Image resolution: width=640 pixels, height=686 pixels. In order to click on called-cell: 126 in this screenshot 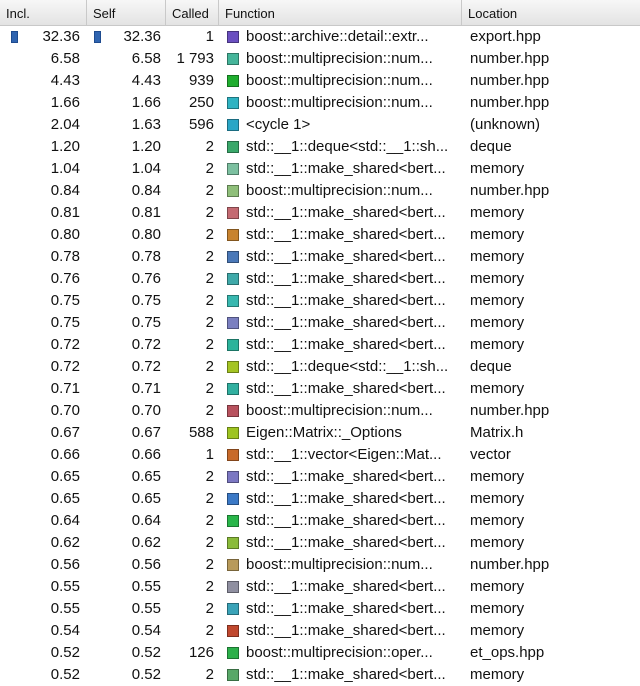, I will do `click(201, 652)`.